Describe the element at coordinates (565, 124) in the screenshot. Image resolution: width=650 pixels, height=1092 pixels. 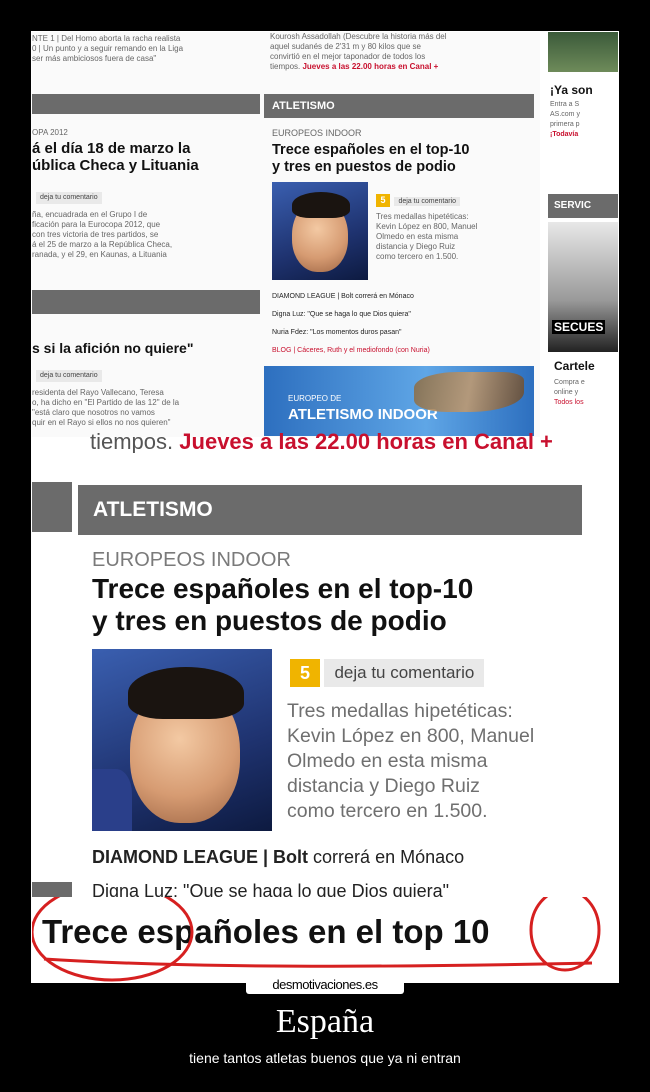
I see `right-line: primera p` at that location.